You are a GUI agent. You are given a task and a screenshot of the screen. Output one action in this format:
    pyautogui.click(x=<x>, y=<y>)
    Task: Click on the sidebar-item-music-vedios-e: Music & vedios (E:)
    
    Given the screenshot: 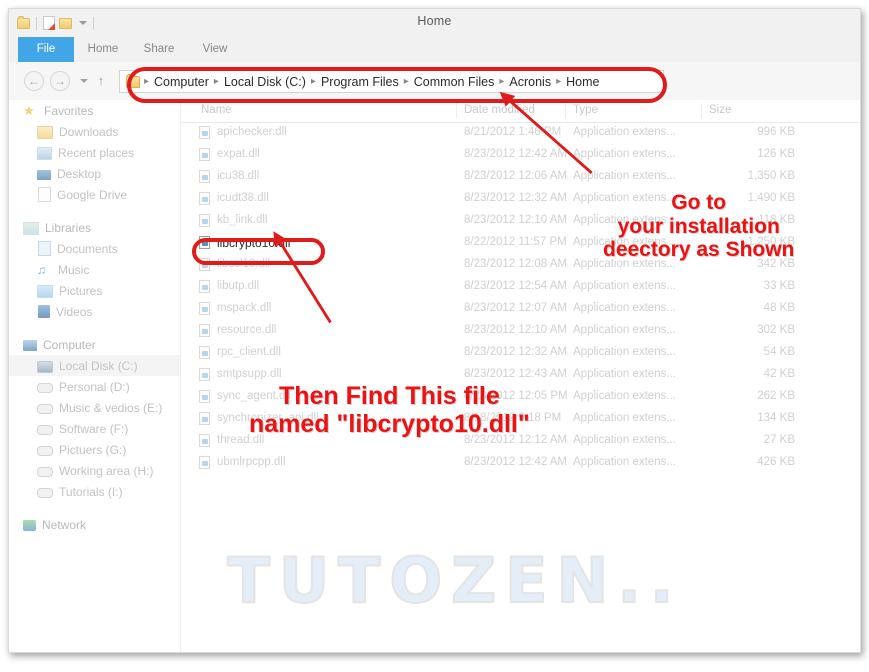 What is the action you would take?
    pyautogui.click(x=94, y=407)
    